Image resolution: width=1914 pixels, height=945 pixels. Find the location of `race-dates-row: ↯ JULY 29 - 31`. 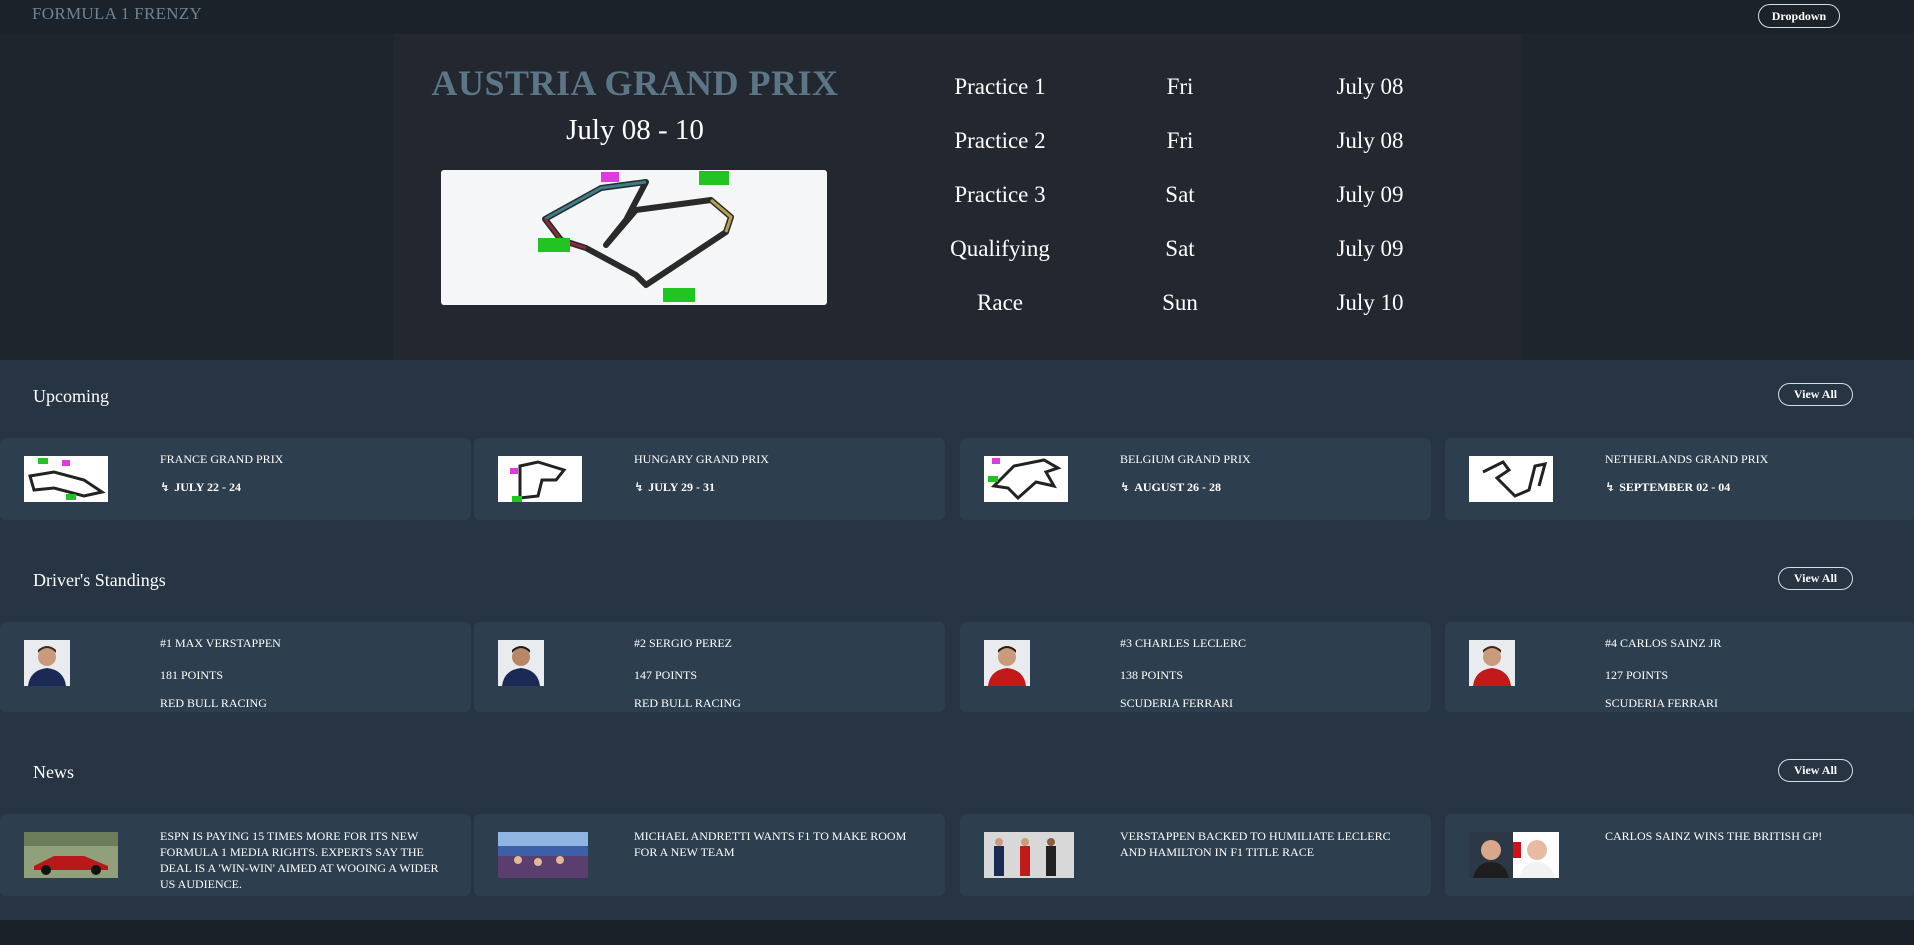

race-dates-row: ↯ JULY 29 - 31 is located at coordinates (674, 487).